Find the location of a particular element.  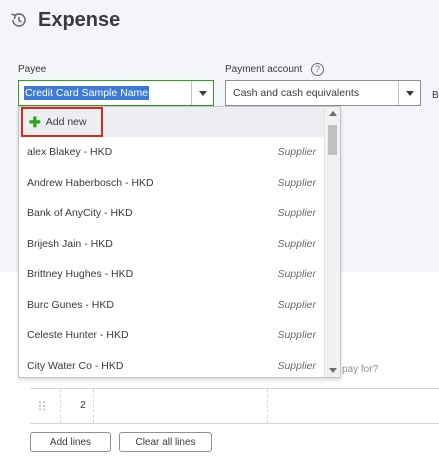

drag-handle-icon is located at coordinates (42, 406).